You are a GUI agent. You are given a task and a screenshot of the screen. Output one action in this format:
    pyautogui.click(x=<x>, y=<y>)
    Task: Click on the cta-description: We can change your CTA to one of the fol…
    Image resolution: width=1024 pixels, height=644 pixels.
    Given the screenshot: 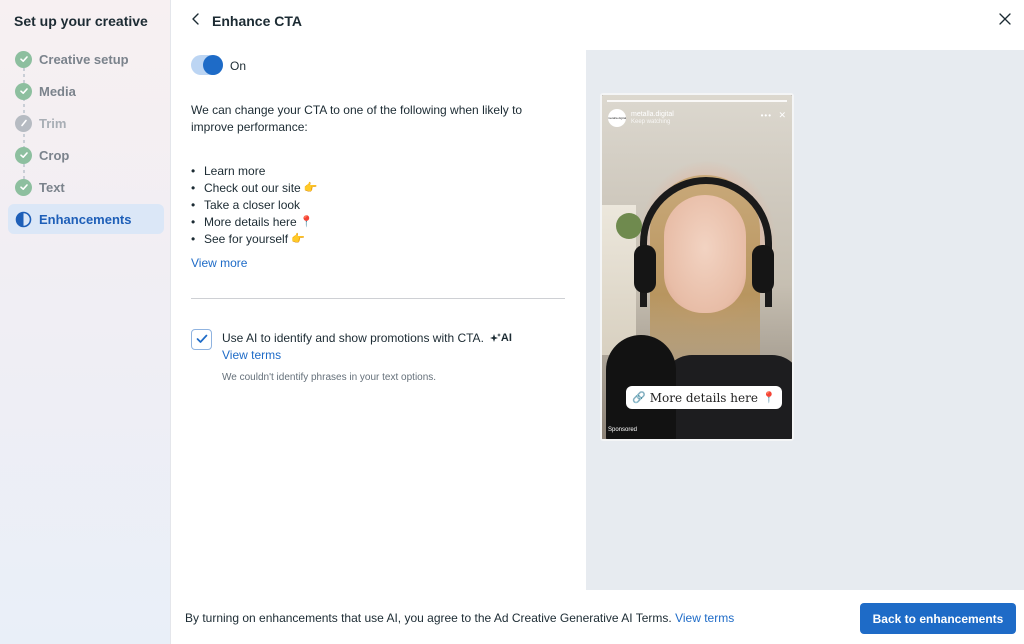 What is the action you would take?
    pyautogui.click(x=357, y=118)
    